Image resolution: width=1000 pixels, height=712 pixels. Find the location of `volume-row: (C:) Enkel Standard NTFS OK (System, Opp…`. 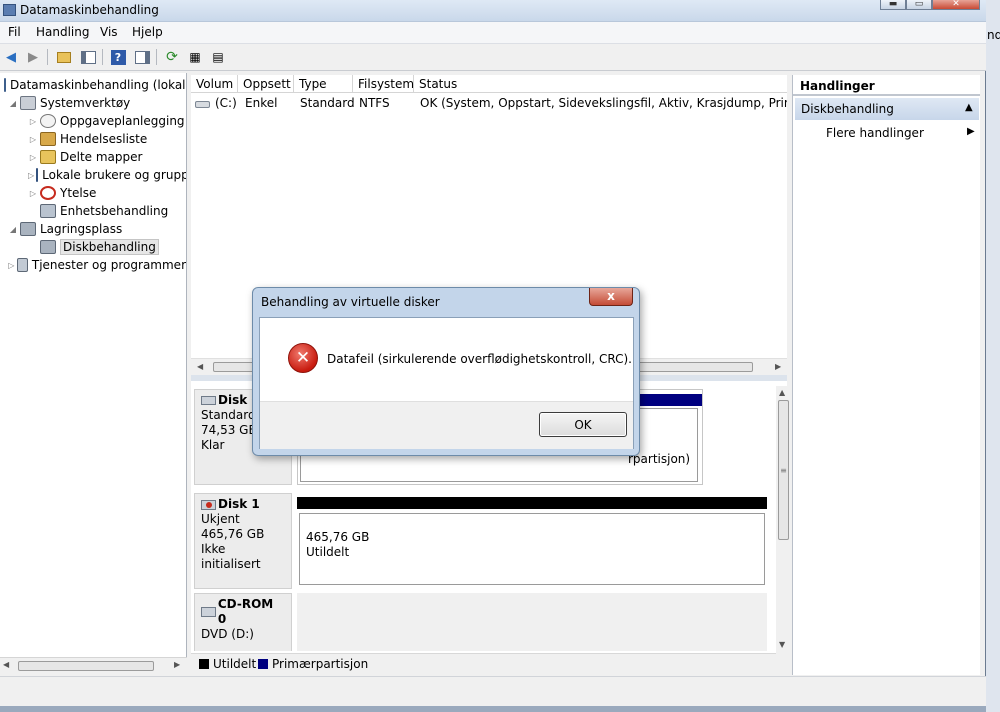

volume-row: (C:) Enkel Standard NTFS OK (System, Opp… is located at coordinates (489, 104).